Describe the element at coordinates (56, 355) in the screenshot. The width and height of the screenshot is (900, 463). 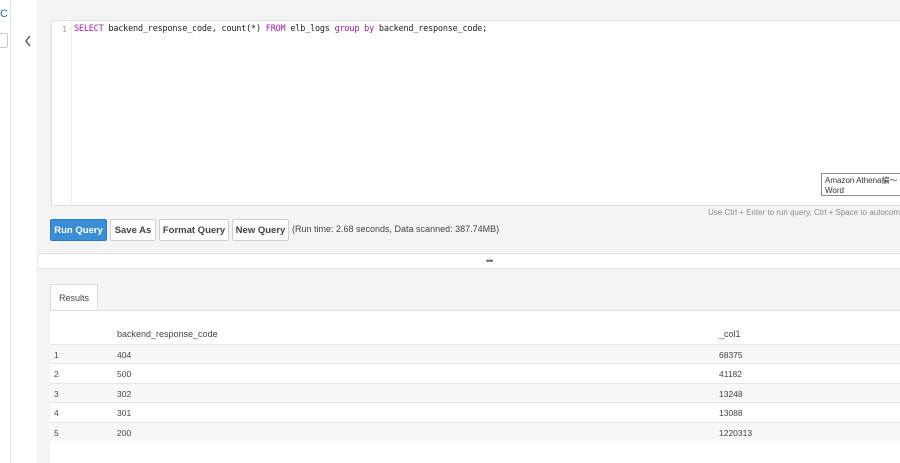
I see `row-index: 1` at that location.